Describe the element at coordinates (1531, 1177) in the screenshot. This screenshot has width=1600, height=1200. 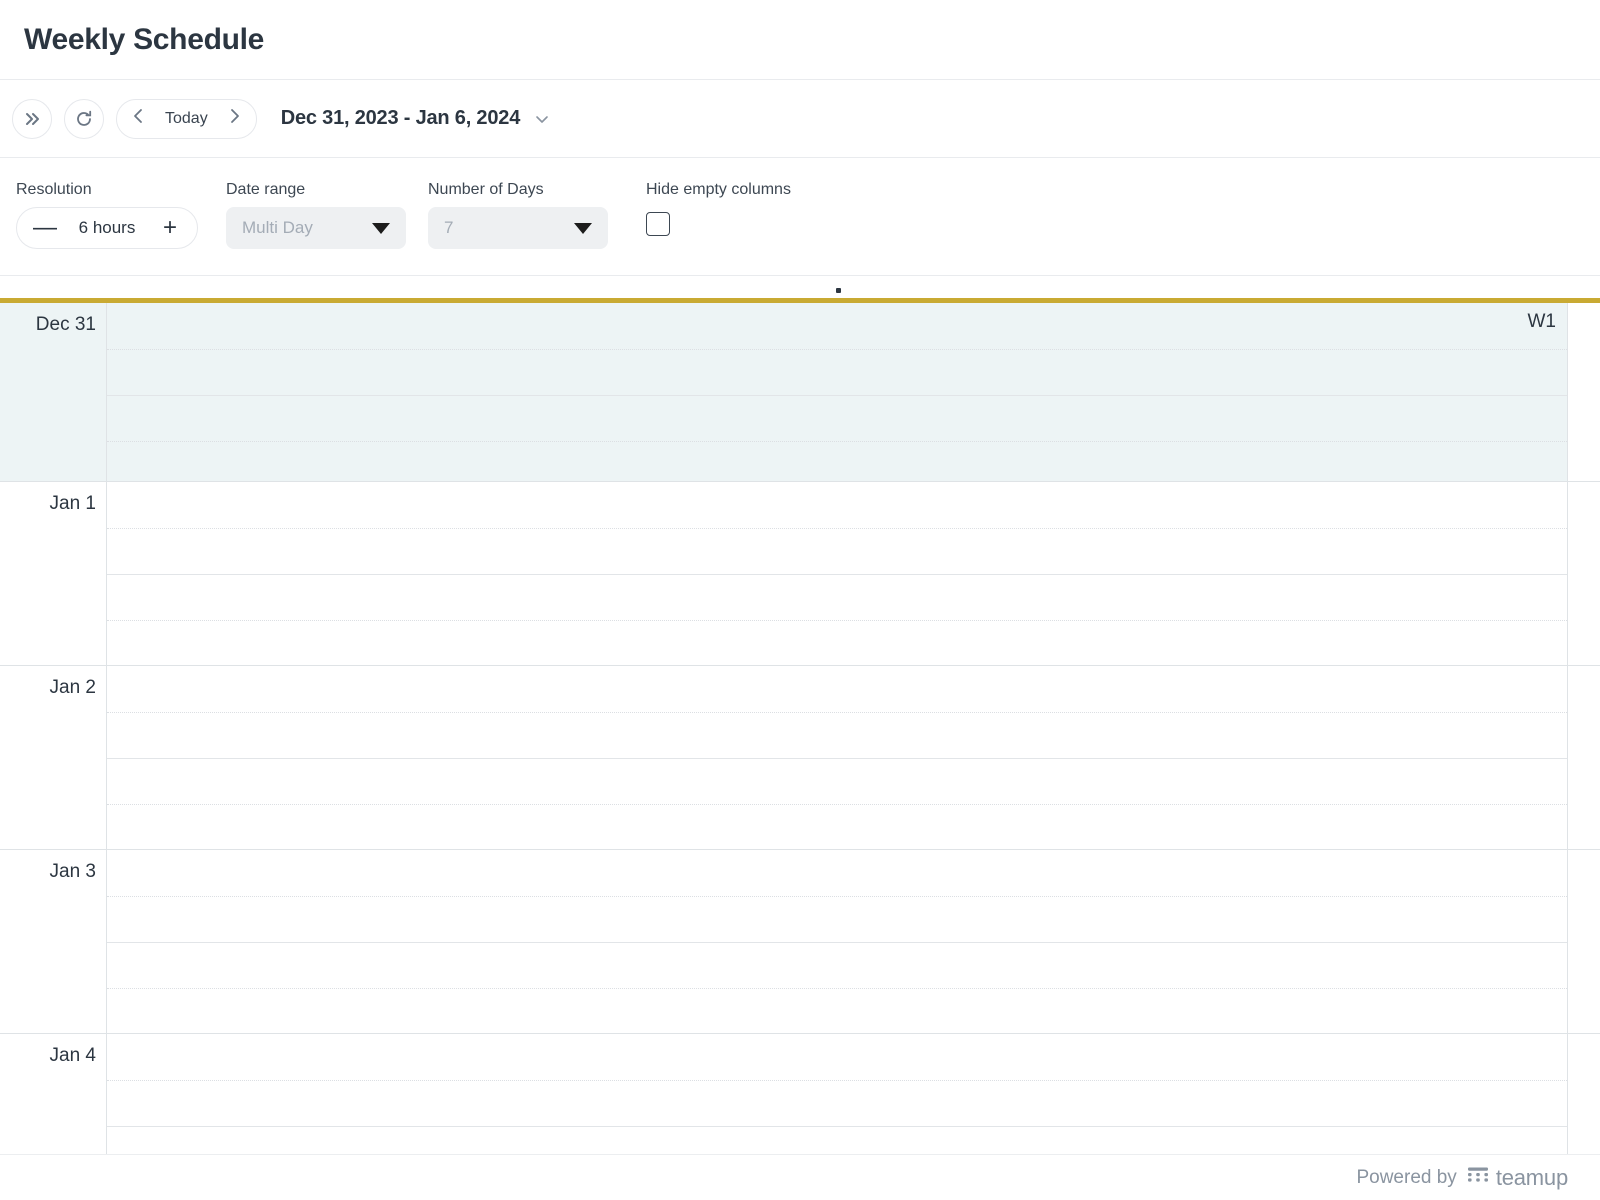
I see `teamup-wordmark: teamup` at that location.